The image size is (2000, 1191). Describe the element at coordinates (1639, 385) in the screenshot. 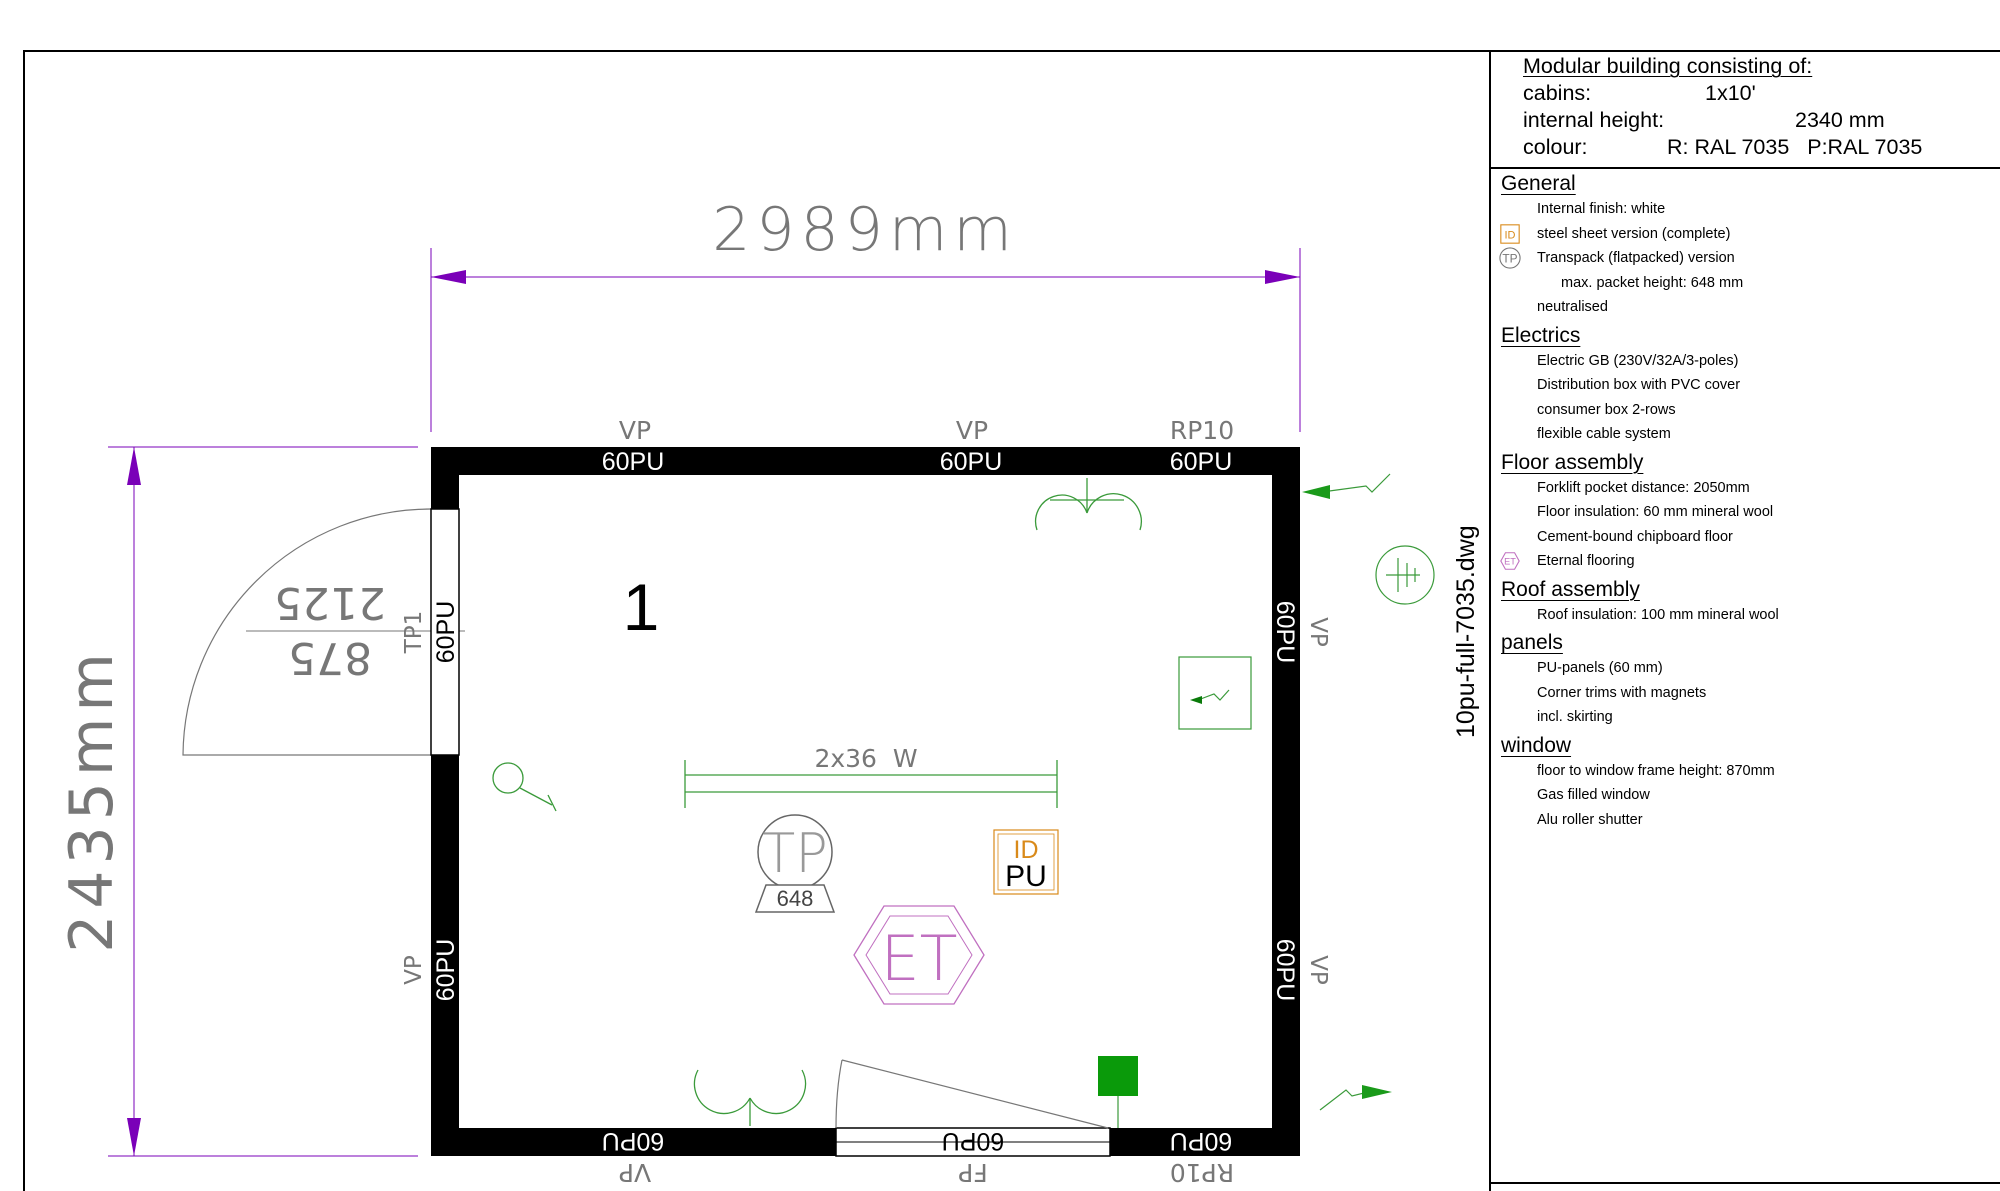

I see `legend-item: Distribution box with PVC cover` at that location.